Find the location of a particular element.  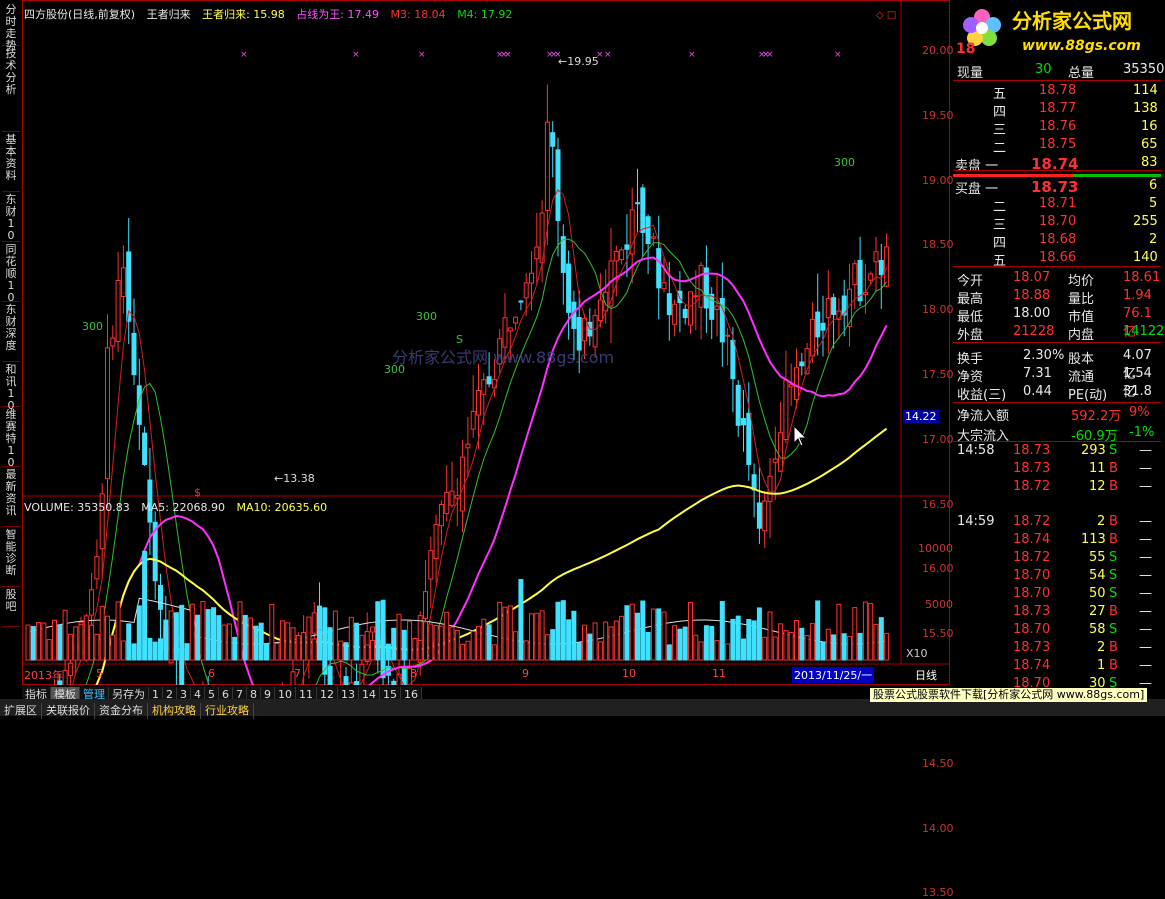

panel-tab-1: 关联报价 is located at coordinates (68, 711).